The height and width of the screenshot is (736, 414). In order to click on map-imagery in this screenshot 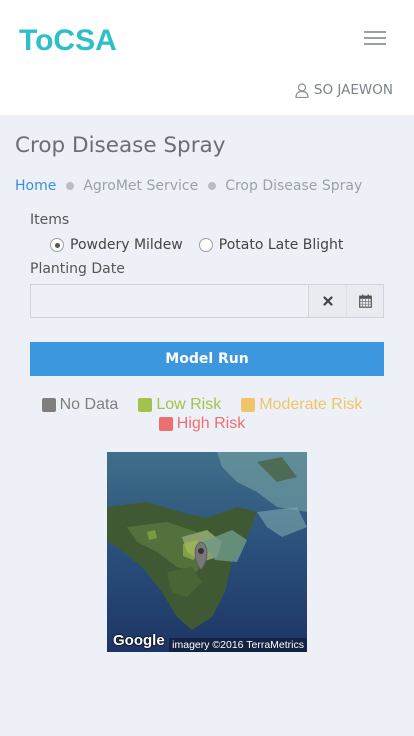, I will do `click(207, 552)`.